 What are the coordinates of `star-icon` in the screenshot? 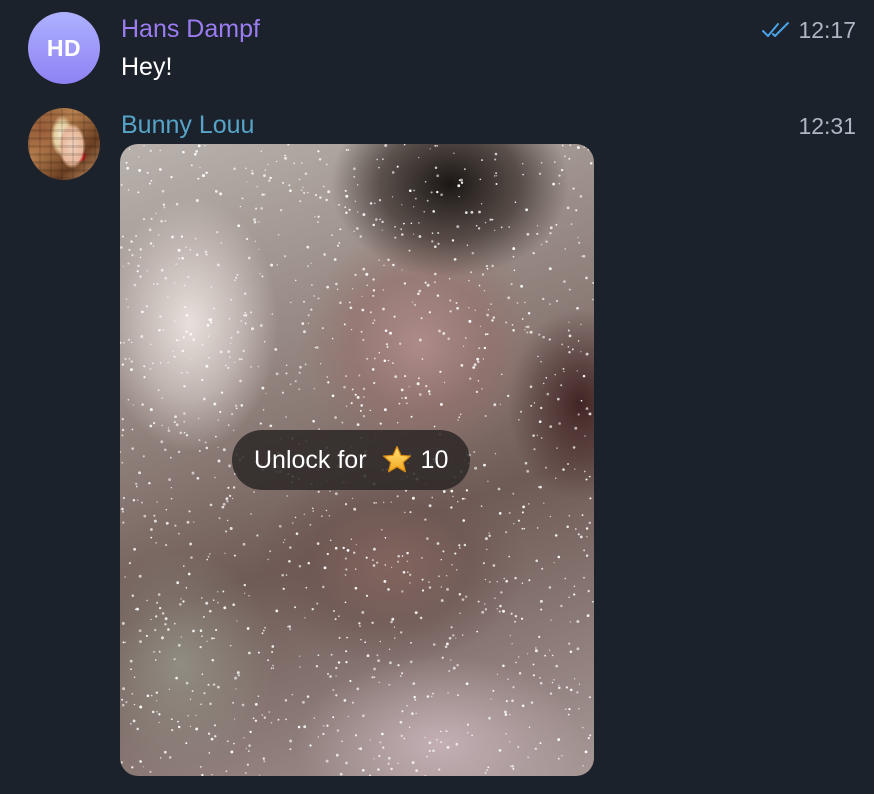 It's located at (396, 459).